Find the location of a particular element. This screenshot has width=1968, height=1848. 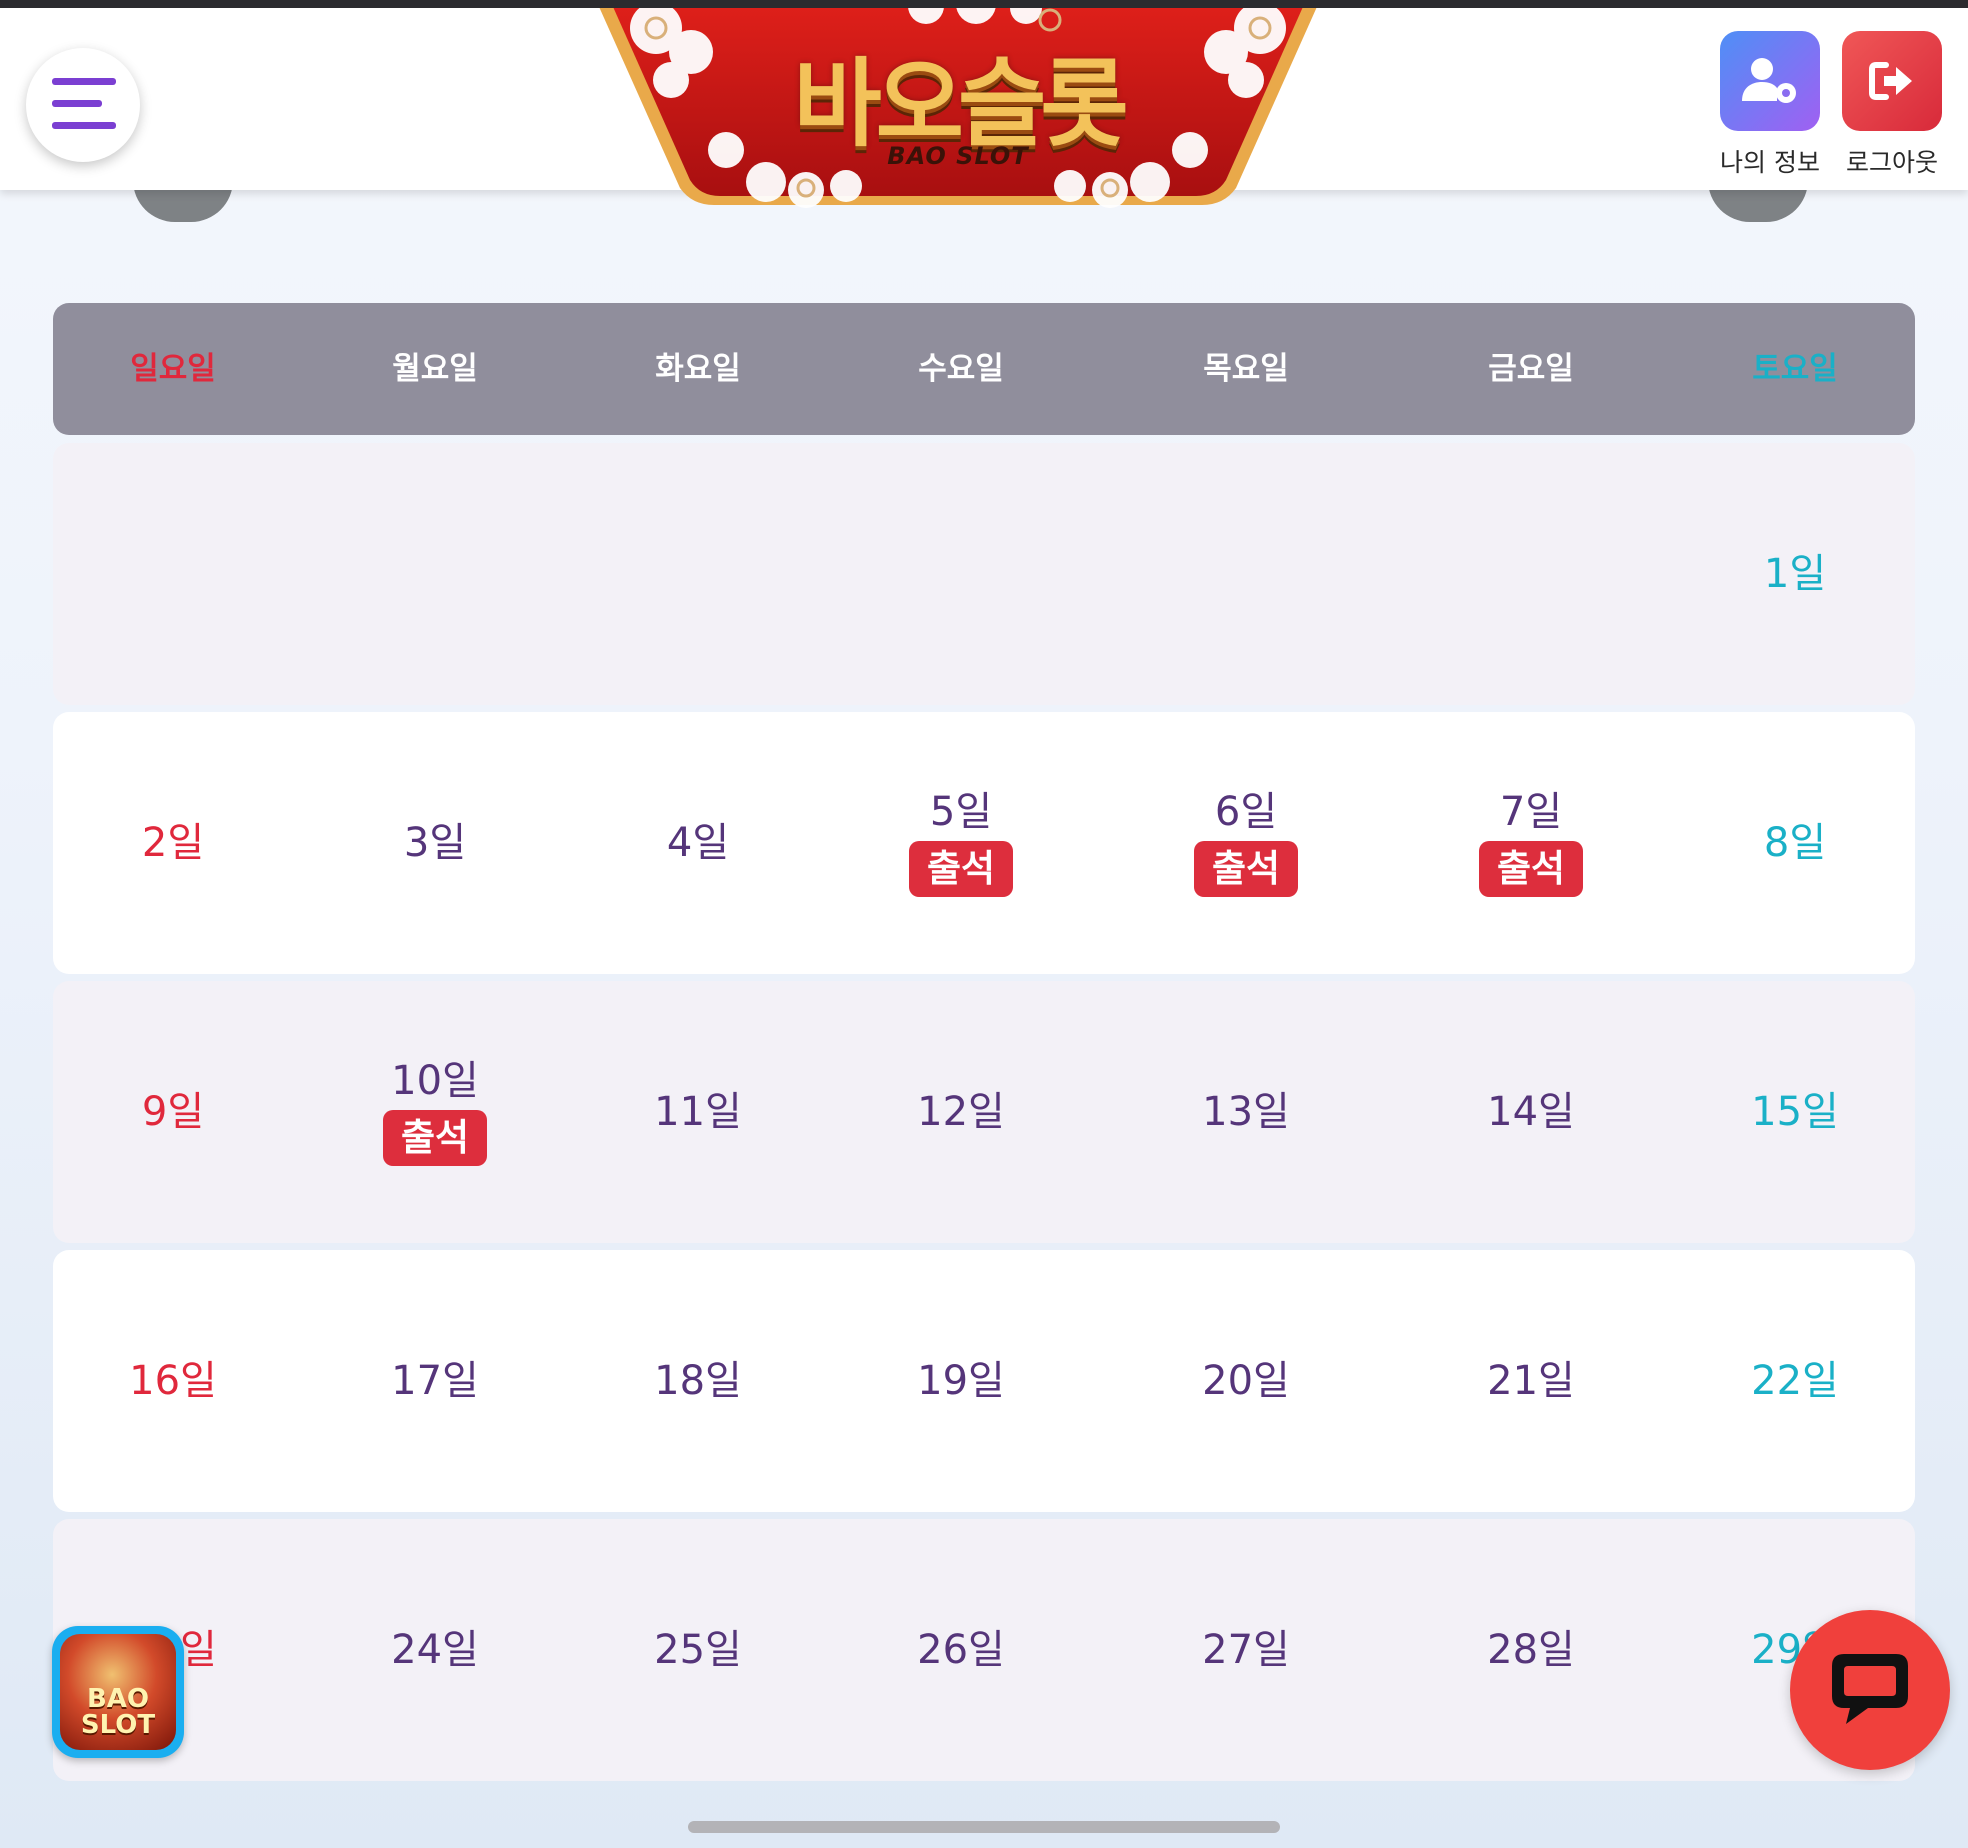

day-number: 25일 is located at coordinates (698, 1650).